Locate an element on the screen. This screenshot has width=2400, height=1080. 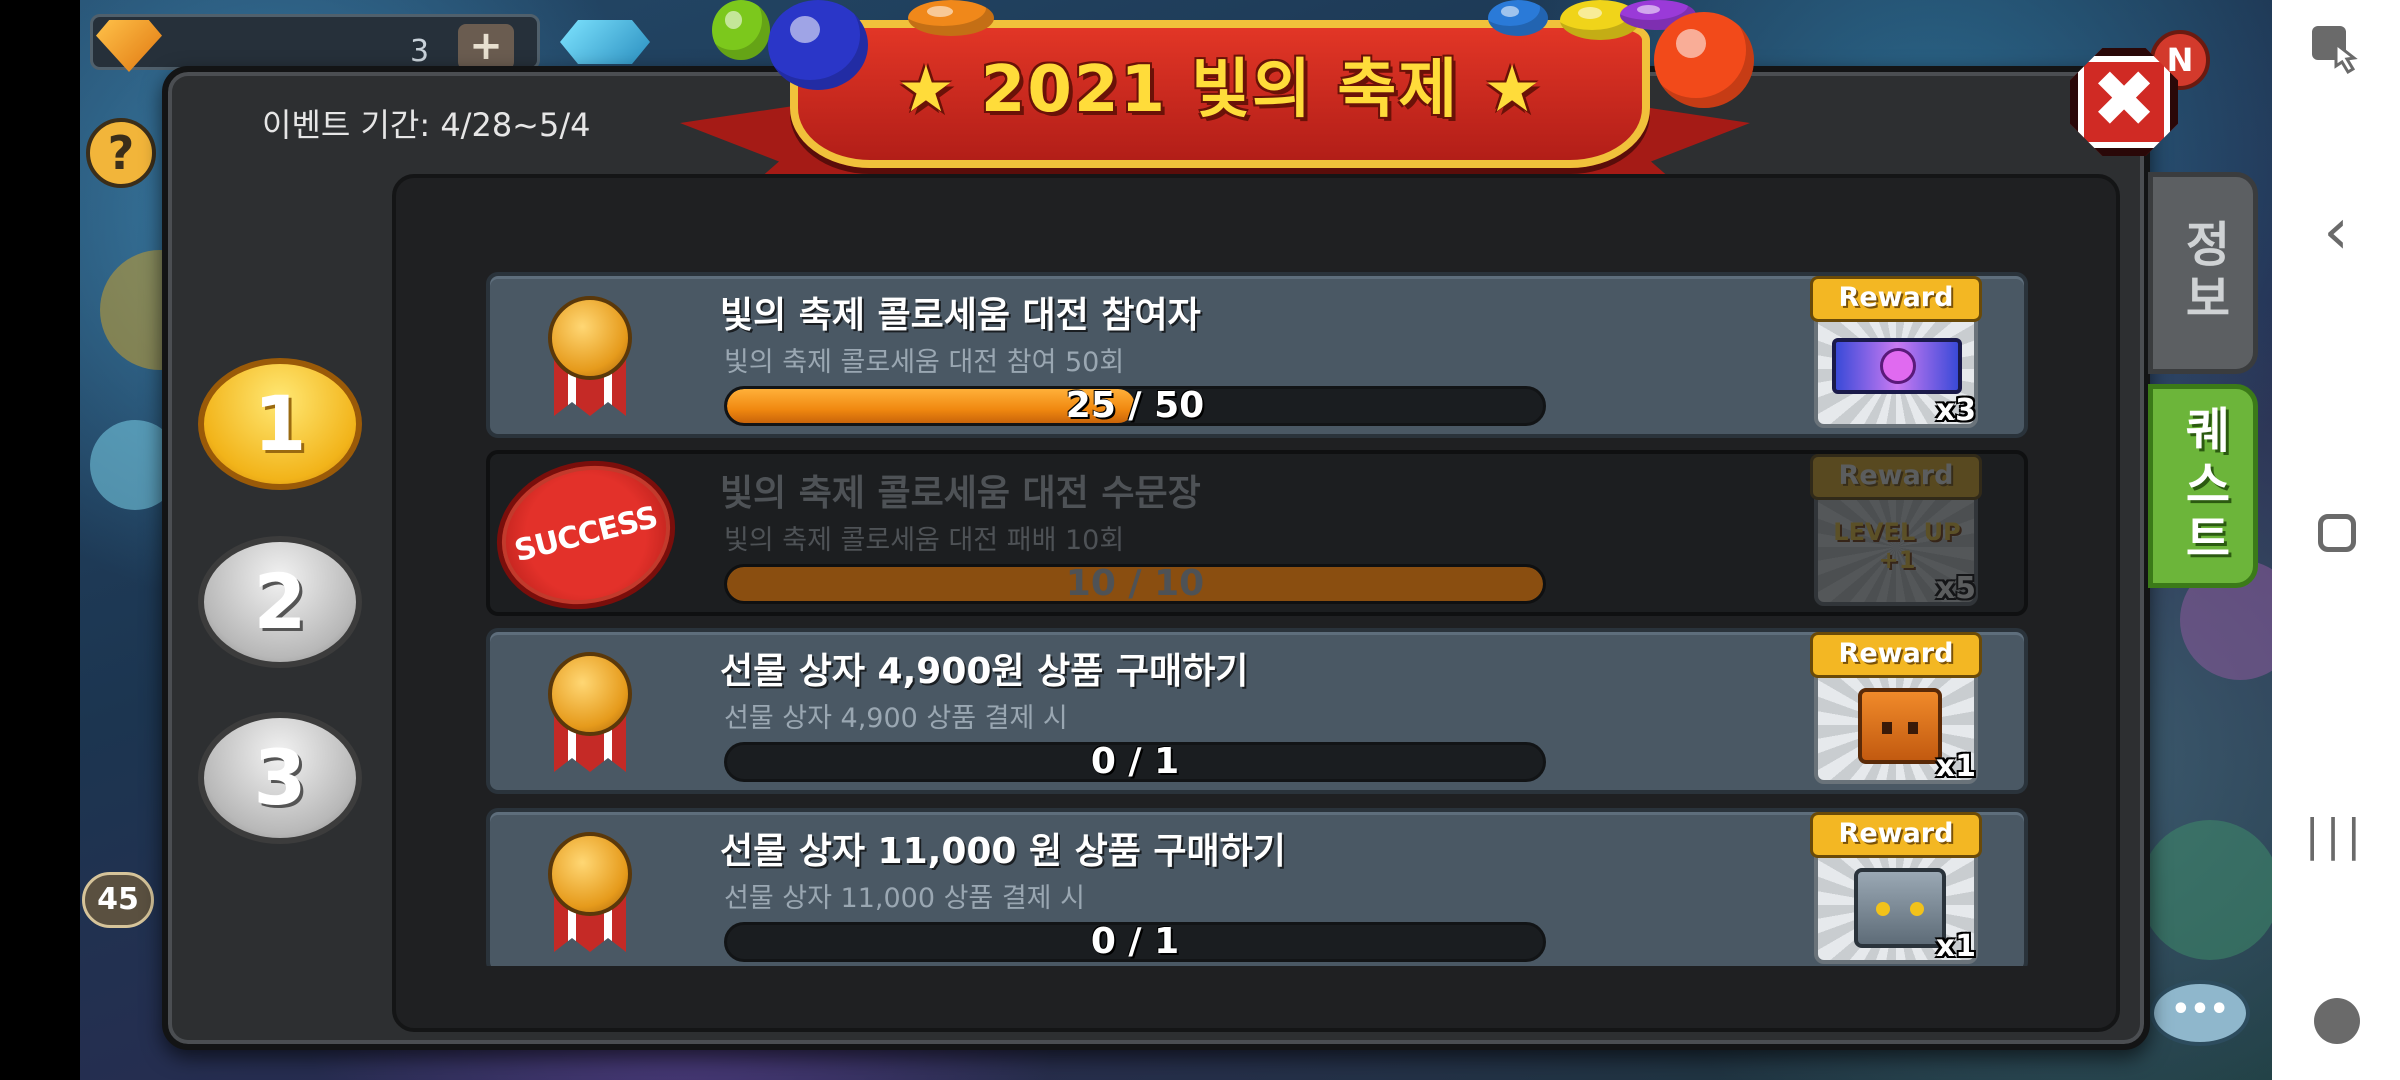
robot-box-icon is located at coordinates (1900, 908).